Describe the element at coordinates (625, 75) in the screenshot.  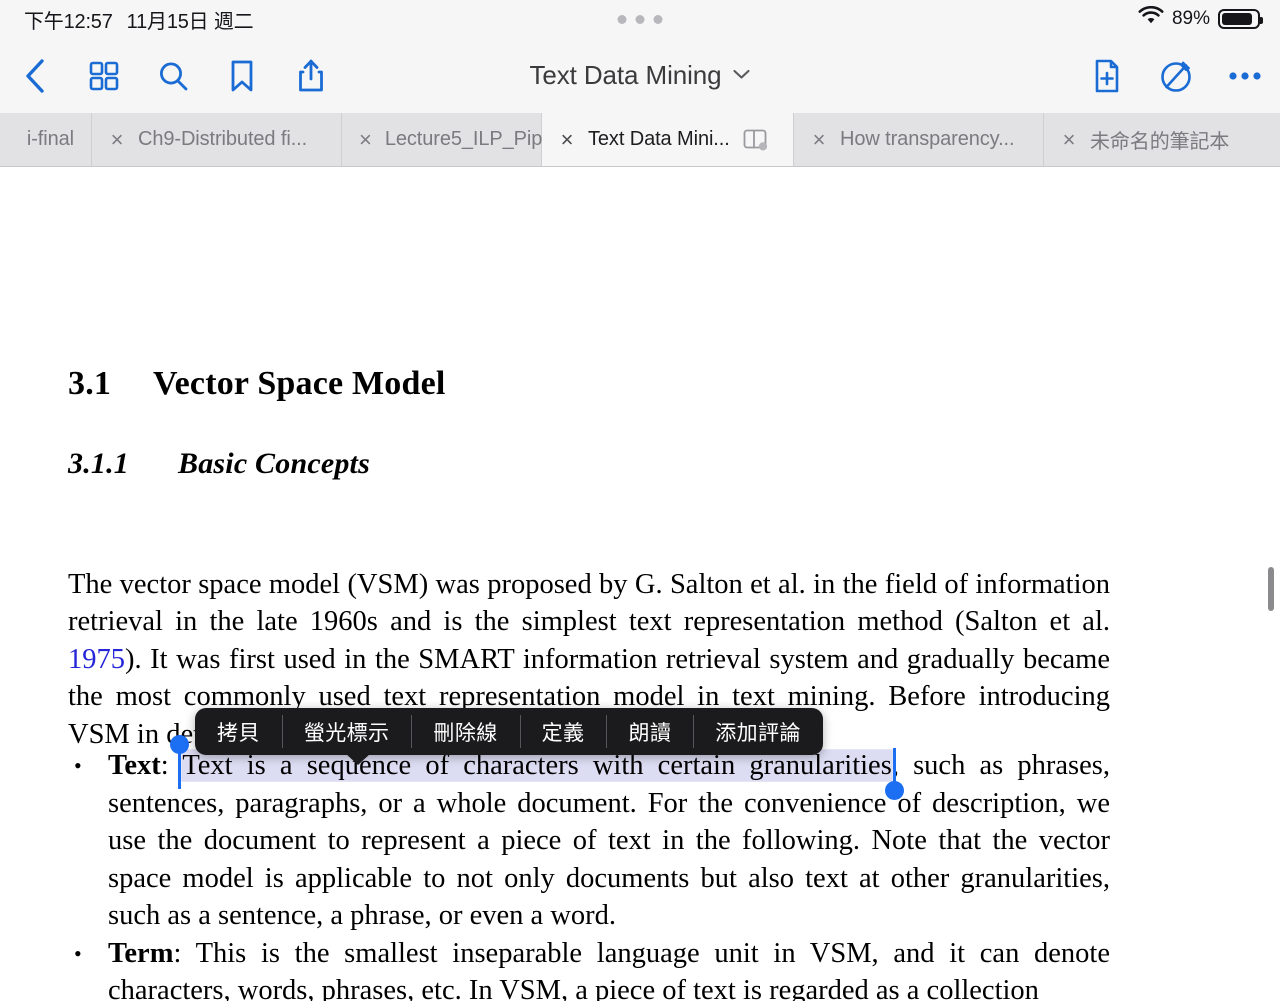
I see `document-title: Text Data Mining` at that location.